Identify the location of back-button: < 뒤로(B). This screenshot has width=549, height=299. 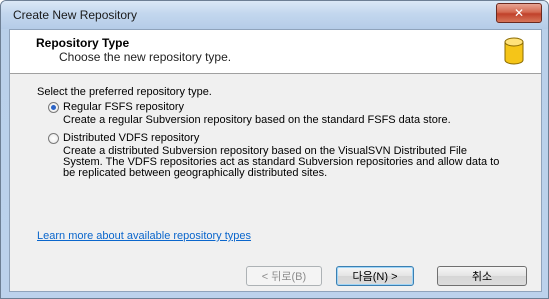
(284, 276).